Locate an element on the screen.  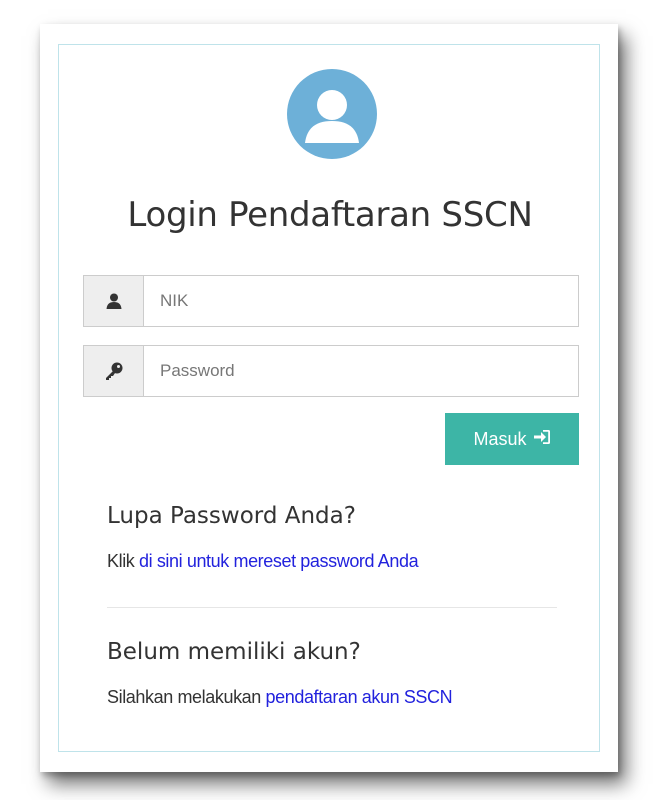
nik-input is located at coordinates (361, 301).